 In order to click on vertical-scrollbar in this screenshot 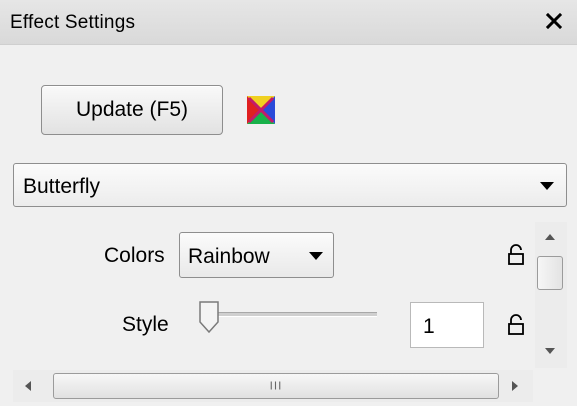, I will do `click(551, 295)`.